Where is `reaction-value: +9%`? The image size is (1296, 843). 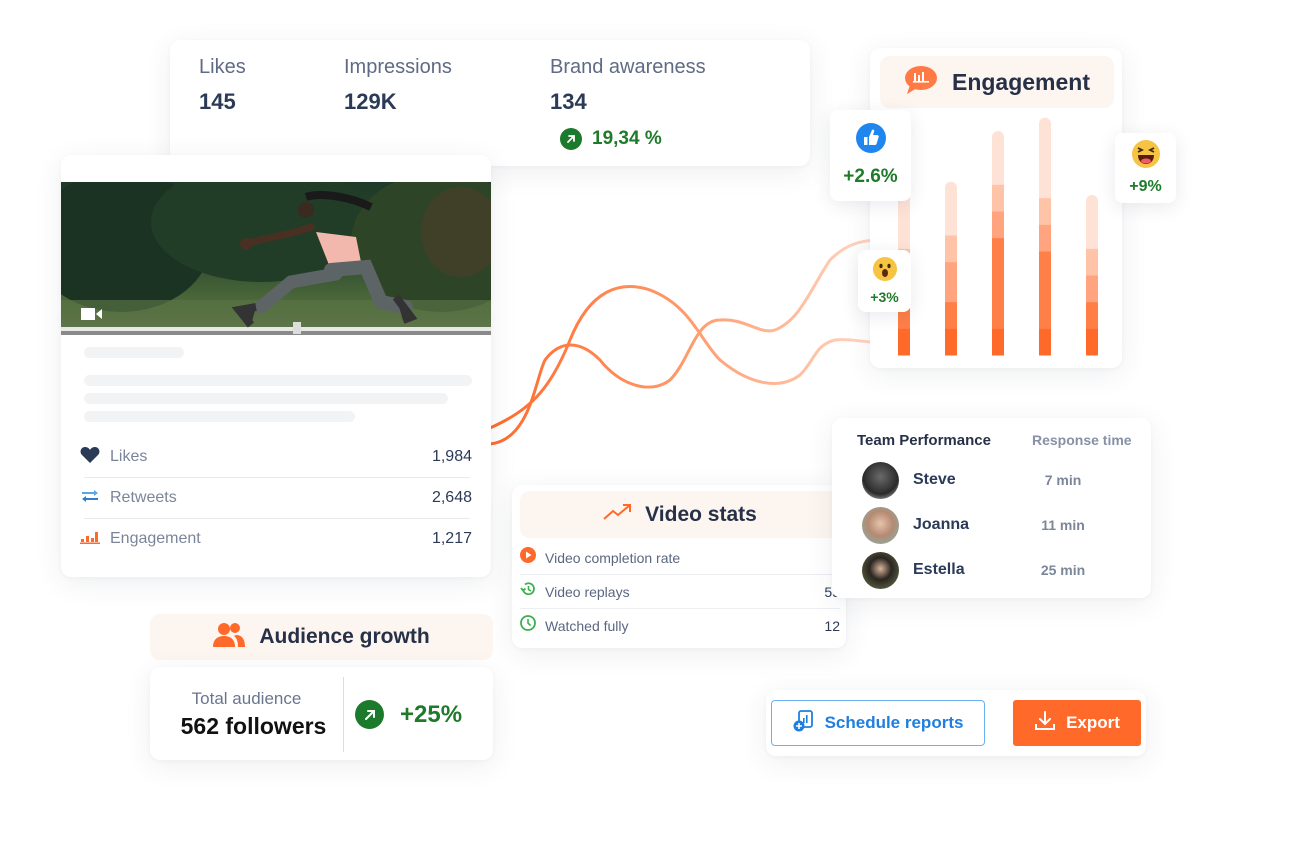
reaction-value: +9% is located at coordinates (1145, 186).